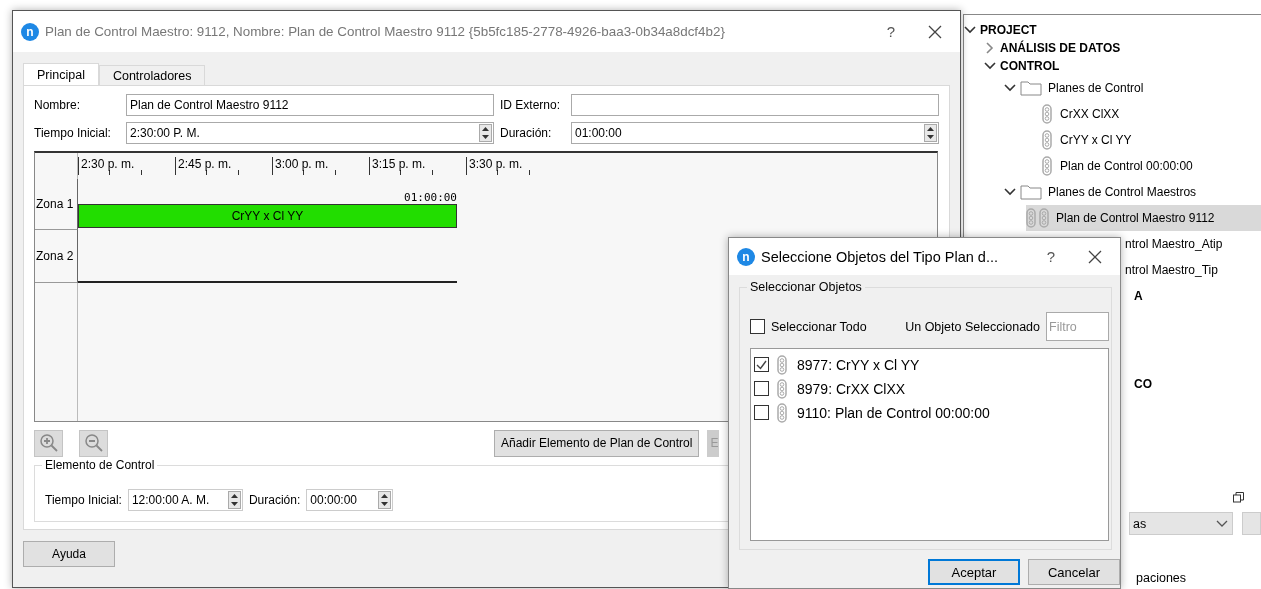 Image resolution: width=1261 pixels, height=589 pixels. Describe the element at coordinates (1143, 218) in the screenshot. I see `tree-item: Plan de Control Maestro 9112` at that location.